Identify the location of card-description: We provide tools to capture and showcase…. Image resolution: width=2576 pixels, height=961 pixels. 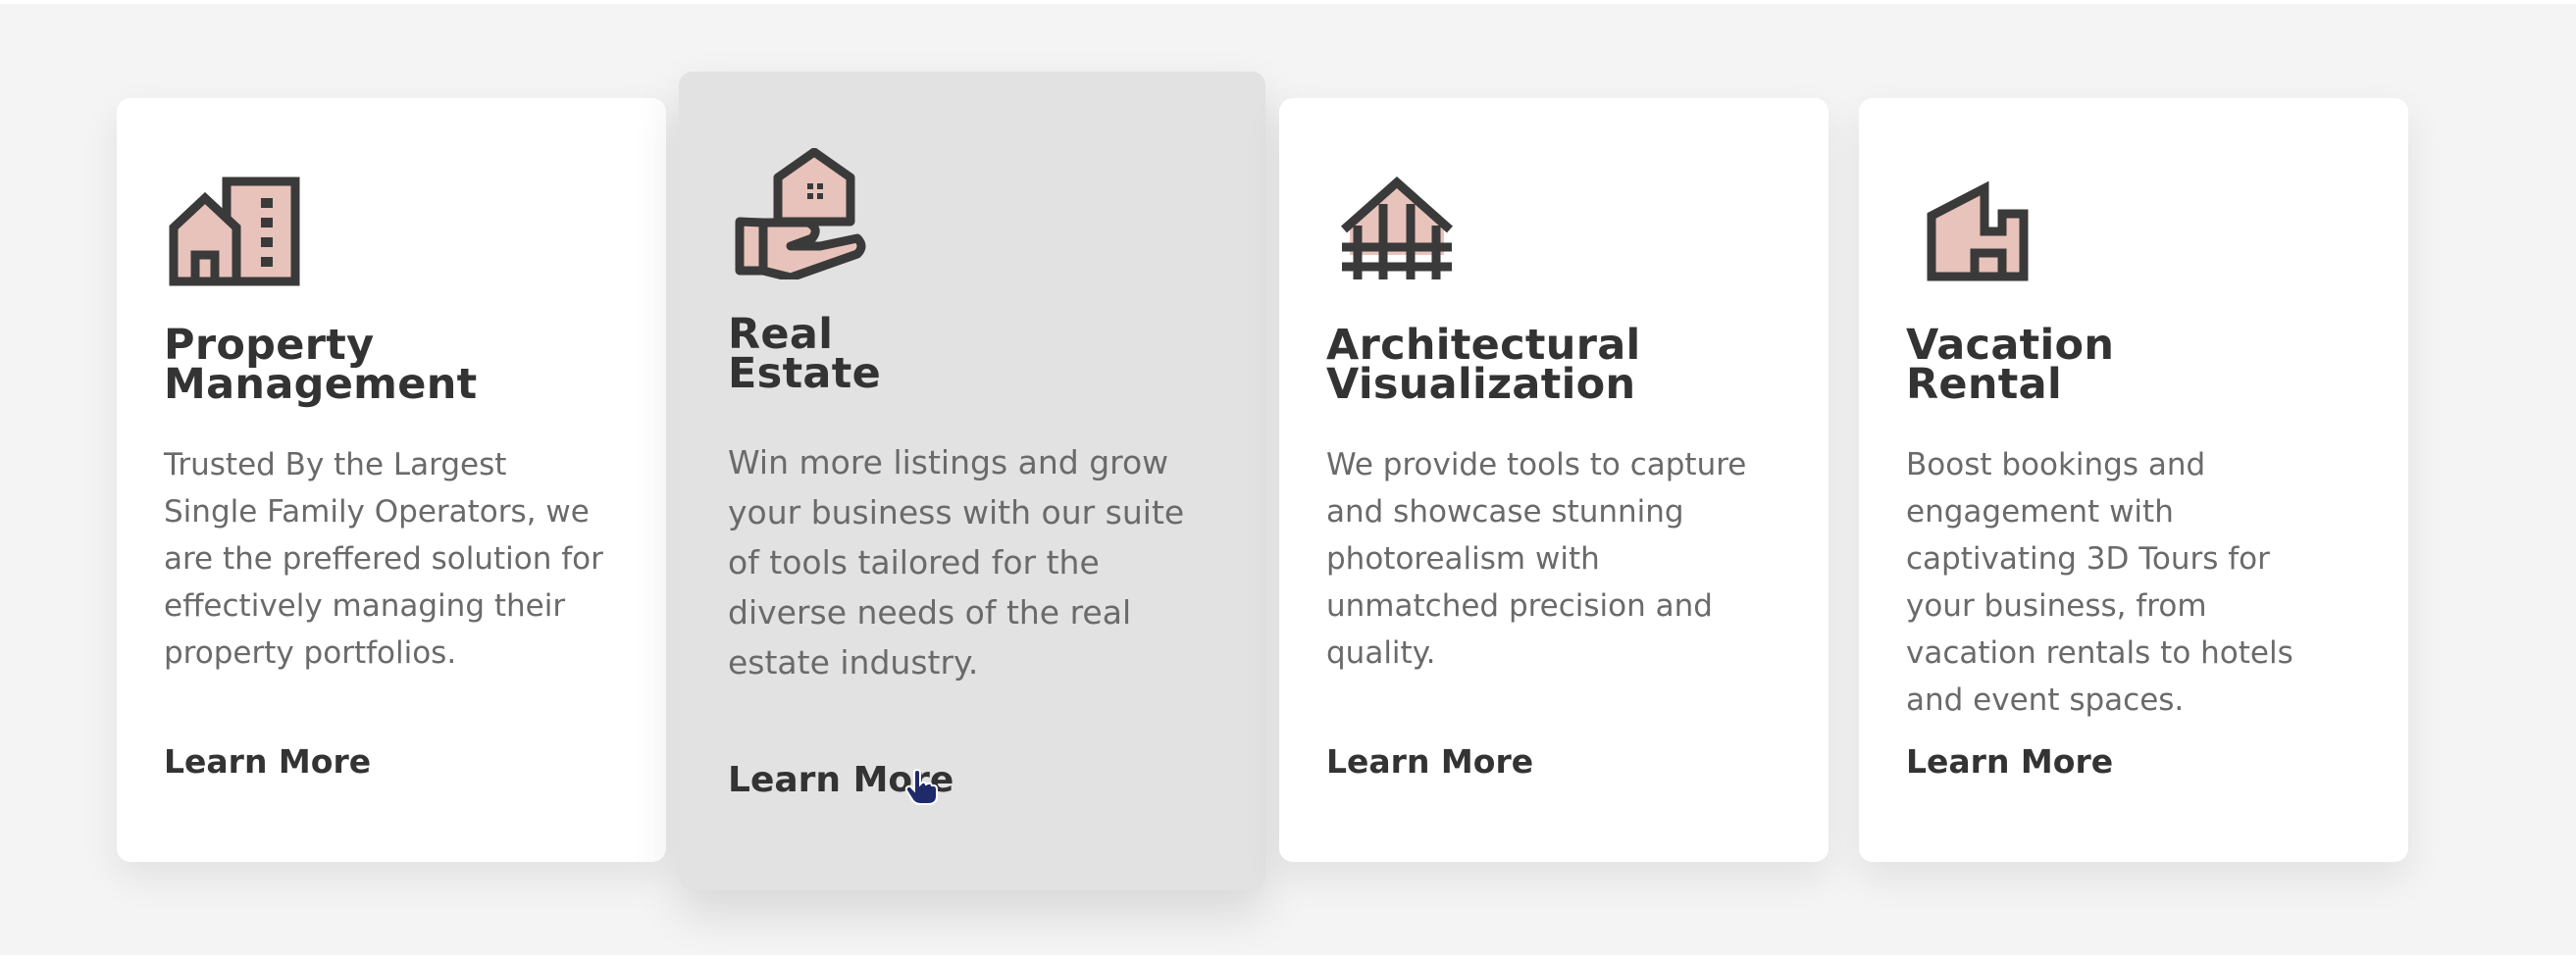
(1536, 559).